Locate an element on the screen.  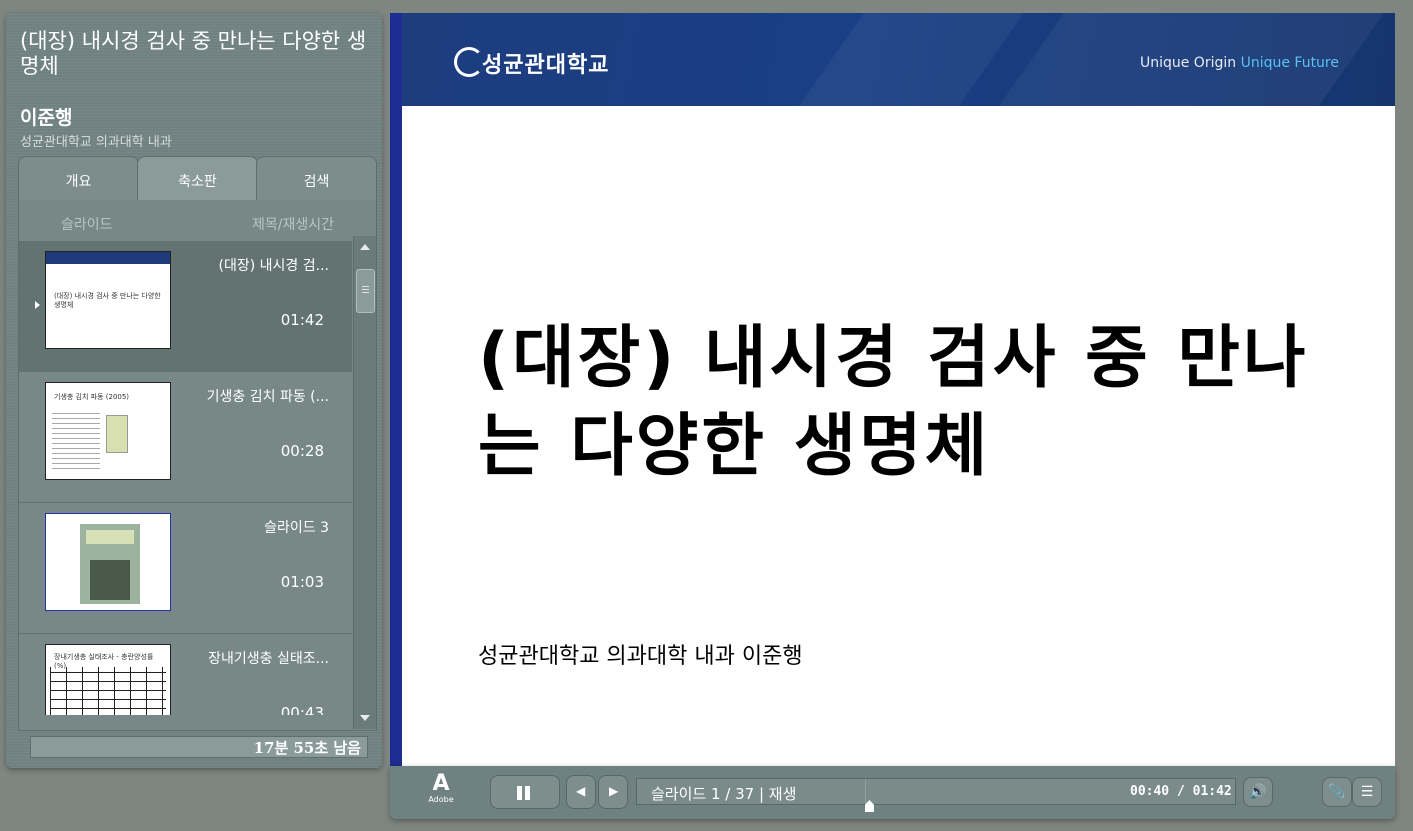
volume-button: 🔊 is located at coordinates (1258, 792).